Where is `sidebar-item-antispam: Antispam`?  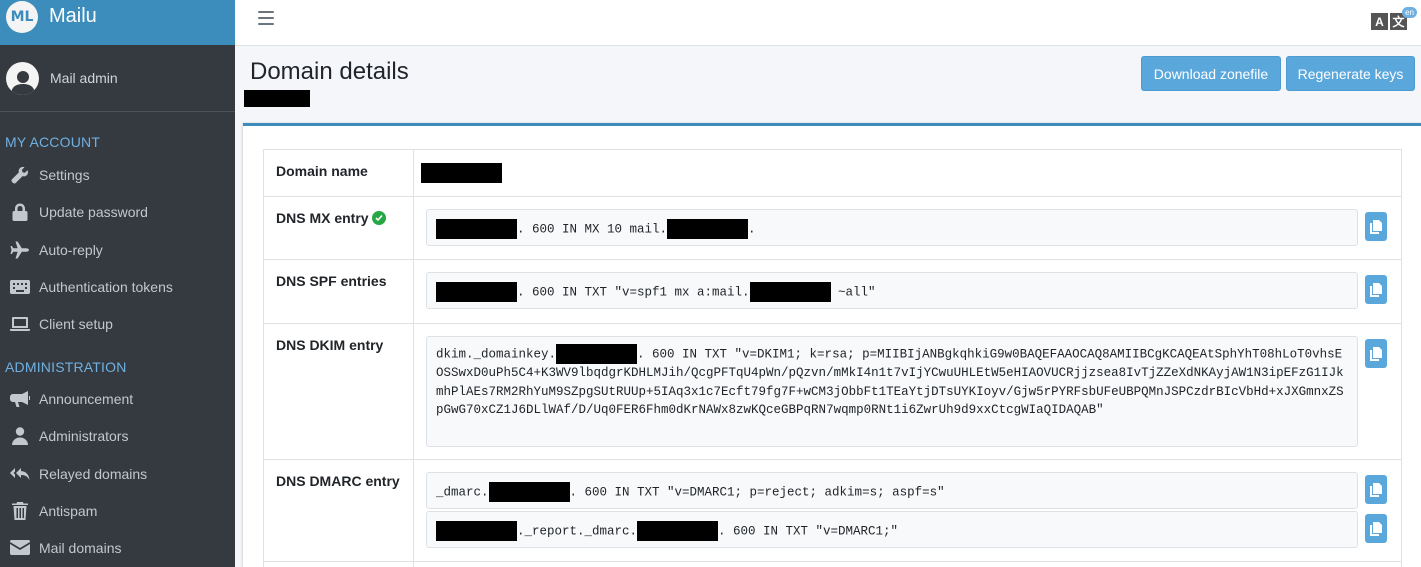 sidebar-item-antispam: Antispam is located at coordinates (117, 510).